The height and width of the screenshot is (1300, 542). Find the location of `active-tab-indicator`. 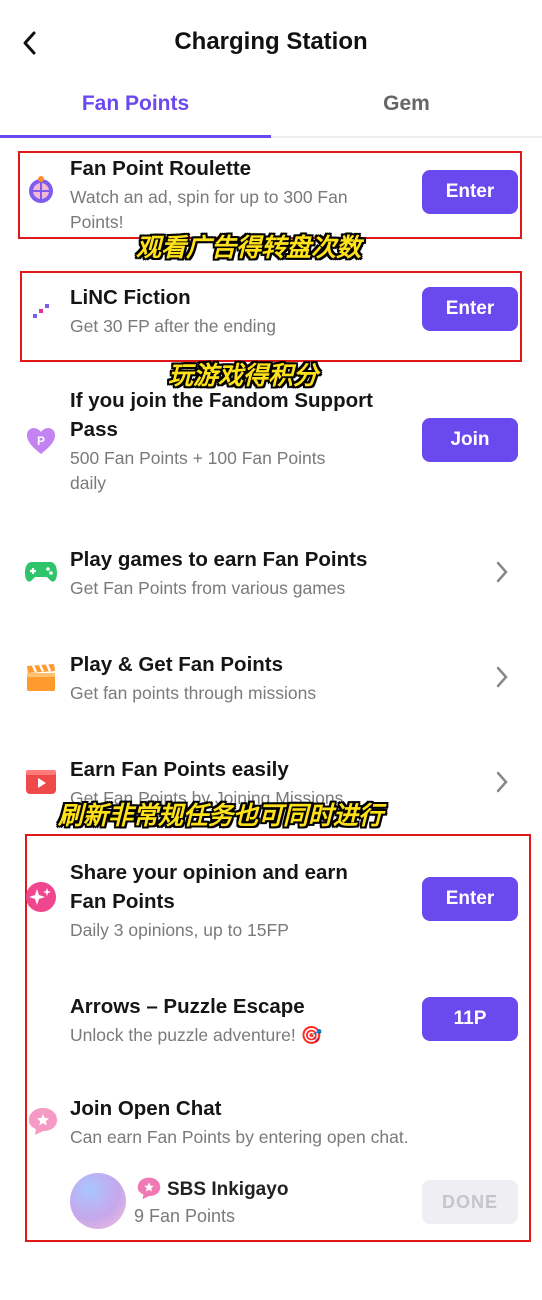

active-tab-indicator is located at coordinates (135, 136).